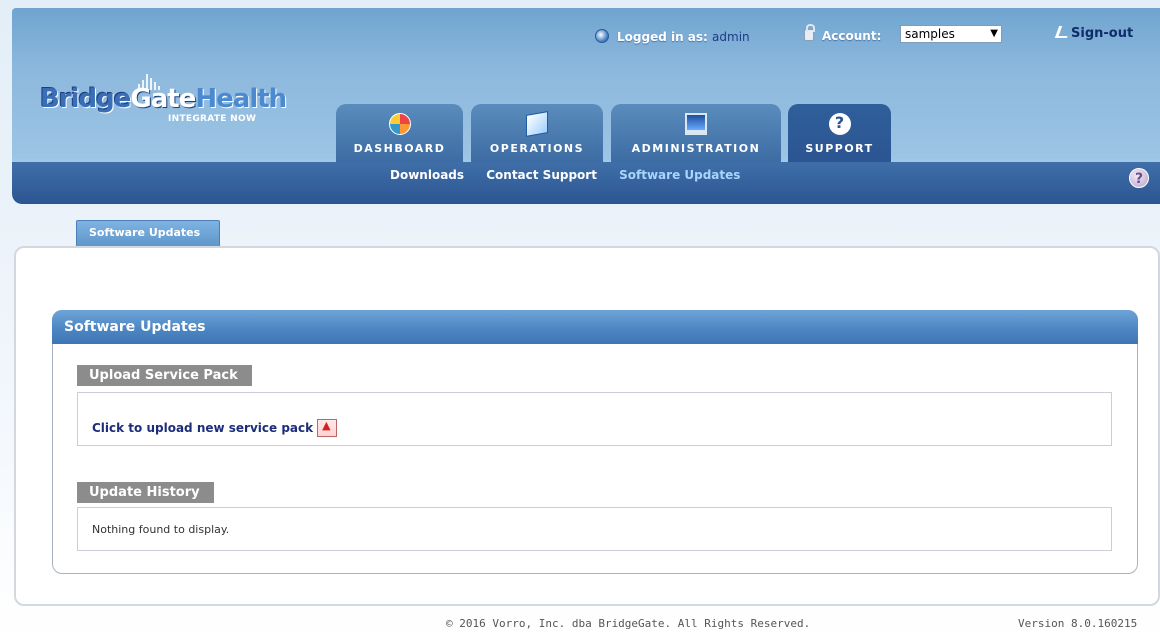 This screenshot has height=642, width=1160. I want to click on account-label: Account:, so click(852, 36).